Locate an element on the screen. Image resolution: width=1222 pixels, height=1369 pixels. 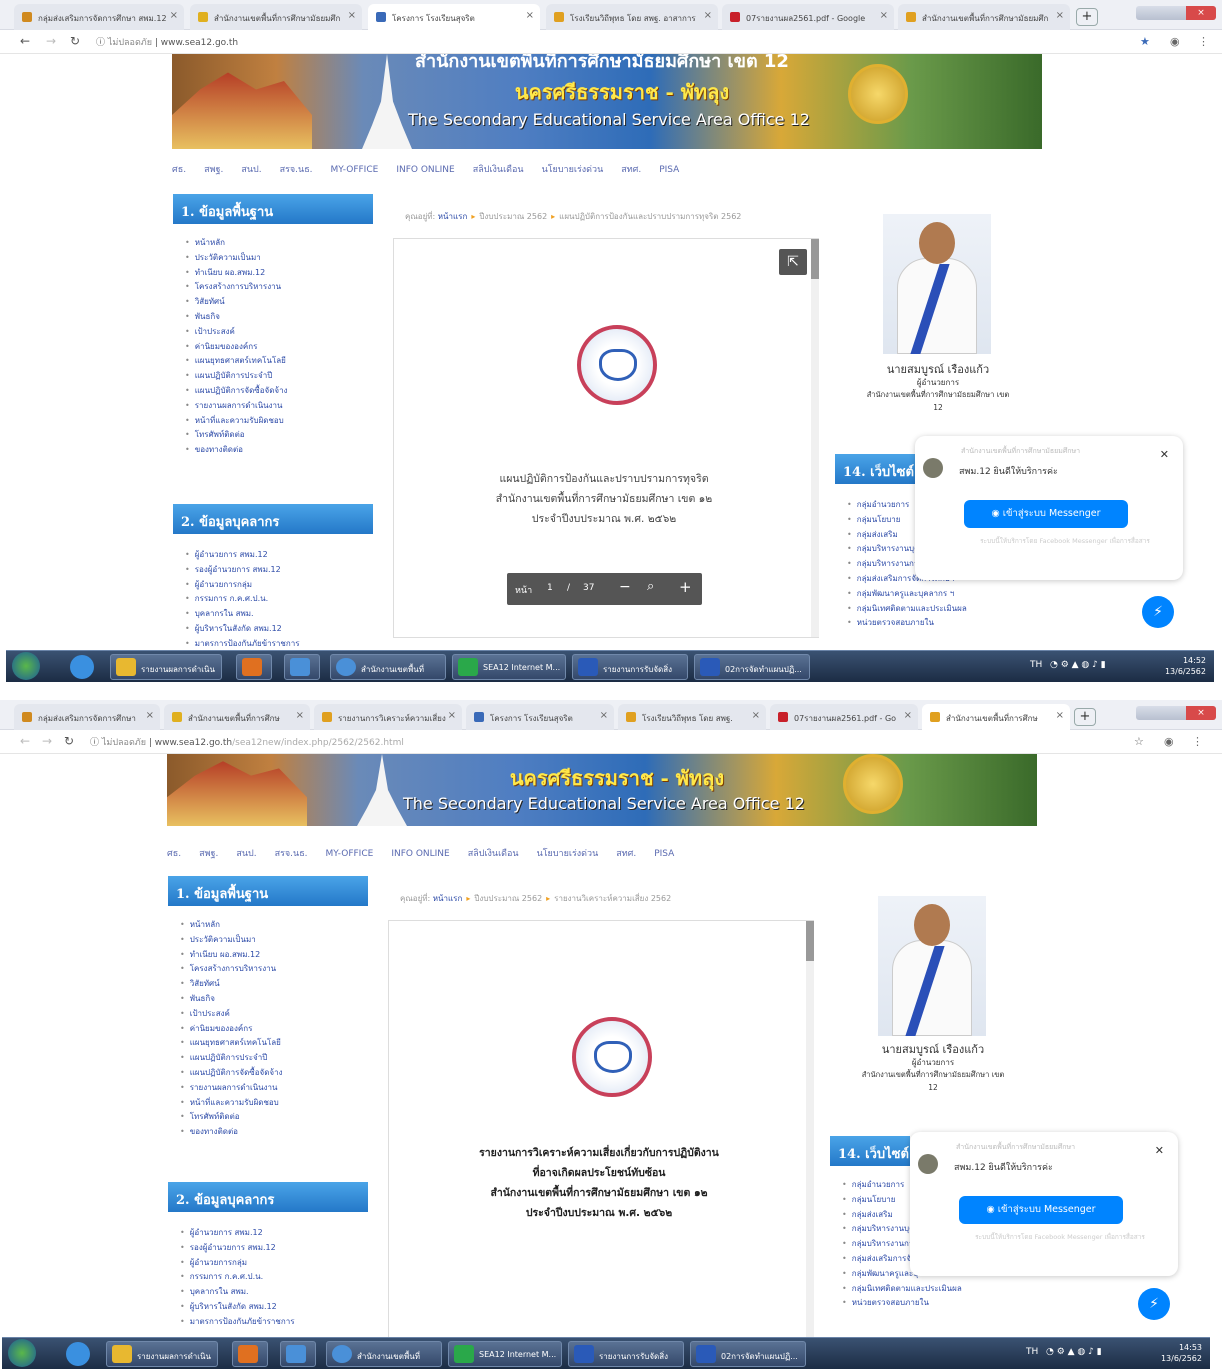
list-item: ค่านิยมขององค์กร is located at coordinates (231, 1029).